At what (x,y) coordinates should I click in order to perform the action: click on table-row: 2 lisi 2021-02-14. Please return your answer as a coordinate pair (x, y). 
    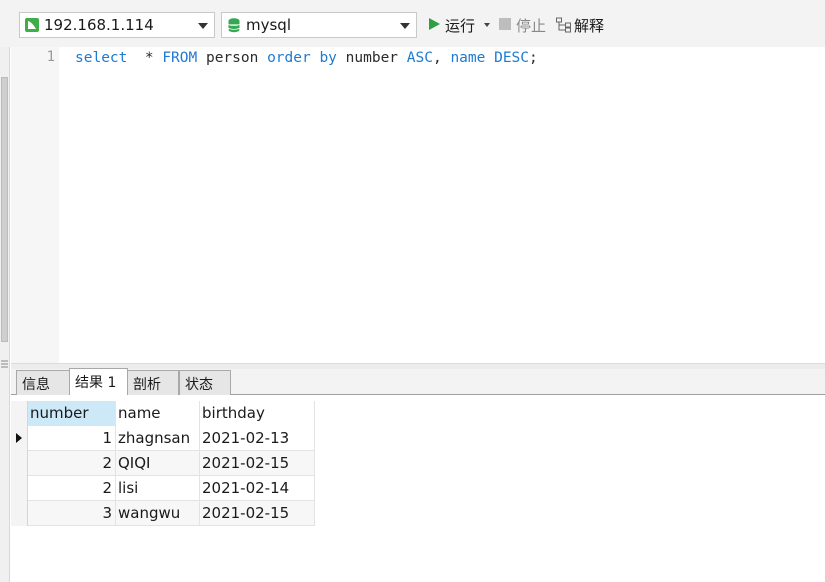
    Looking at the image, I should click on (163, 488).